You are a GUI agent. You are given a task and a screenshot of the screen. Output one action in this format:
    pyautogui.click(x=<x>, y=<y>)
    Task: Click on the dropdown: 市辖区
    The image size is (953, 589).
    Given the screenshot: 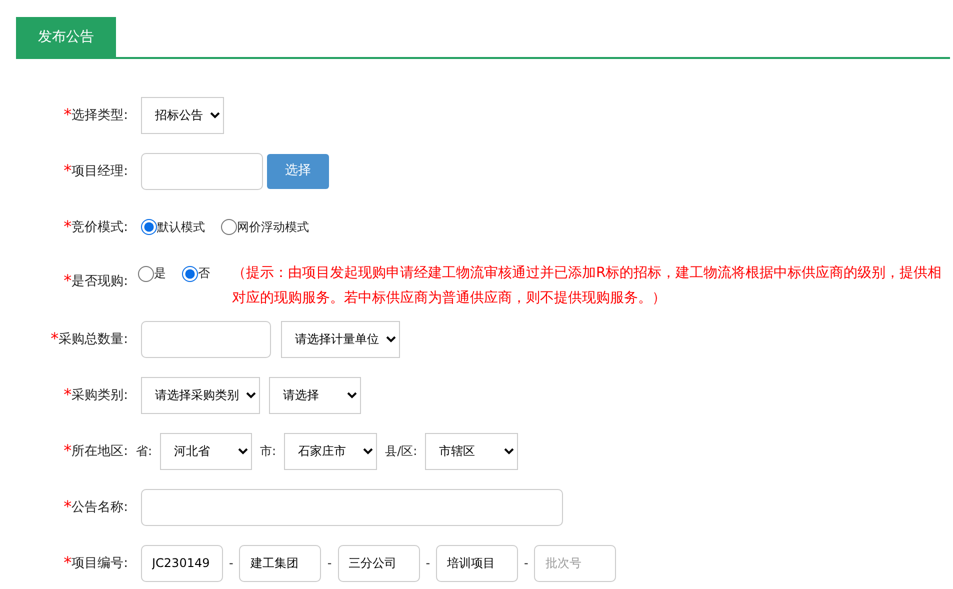 What is the action you would take?
    pyautogui.click(x=471, y=451)
    